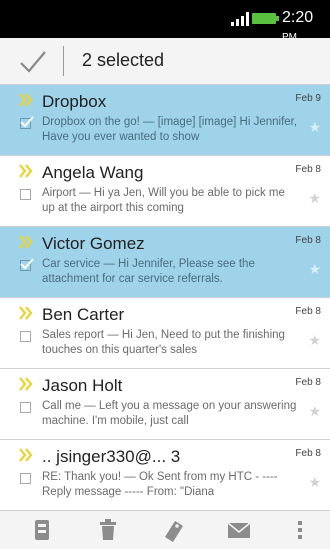  What do you see at coordinates (111, 456) in the screenshot?
I see `email-sender: .. jsinger330@... 3` at bounding box center [111, 456].